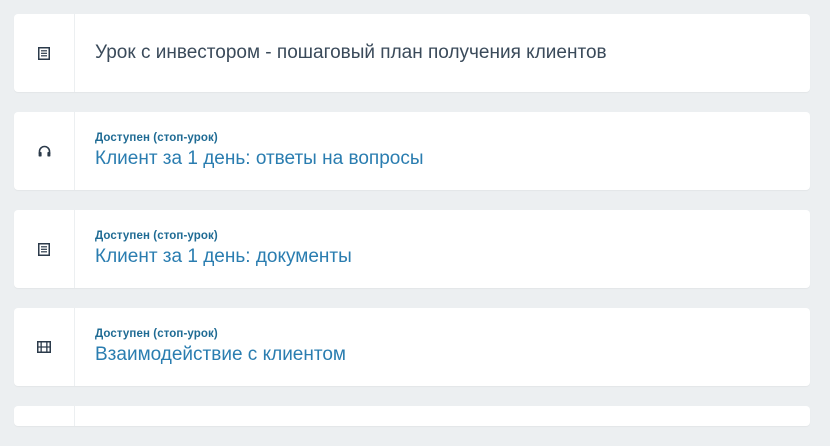  What do you see at coordinates (452, 257) in the screenshot?
I see `lesson-title: Клиент за 1 день: документы` at bounding box center [452, 257].